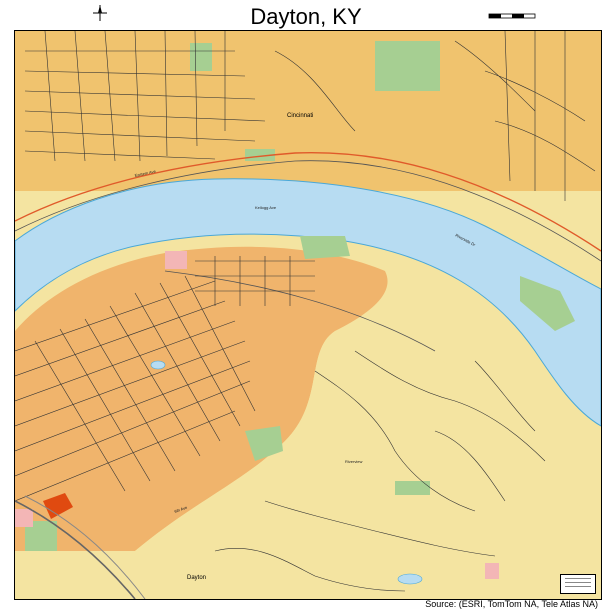 This screenshot has width=612, height=612. I want to click on pond-south, so click(410, 579).